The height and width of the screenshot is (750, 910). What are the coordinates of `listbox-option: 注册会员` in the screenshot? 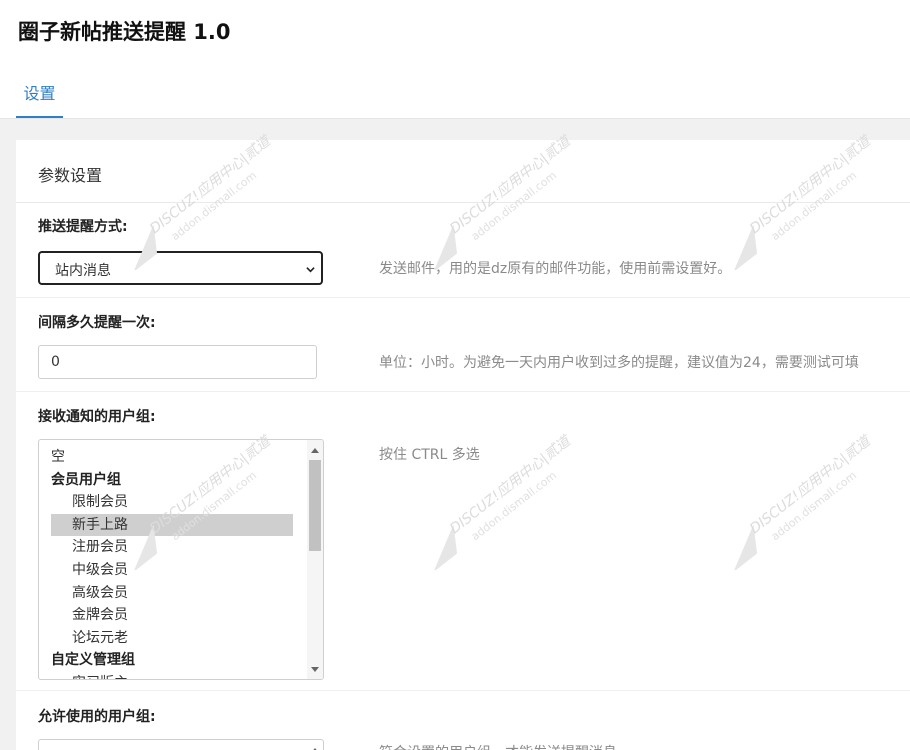 It's located at (172, 547).